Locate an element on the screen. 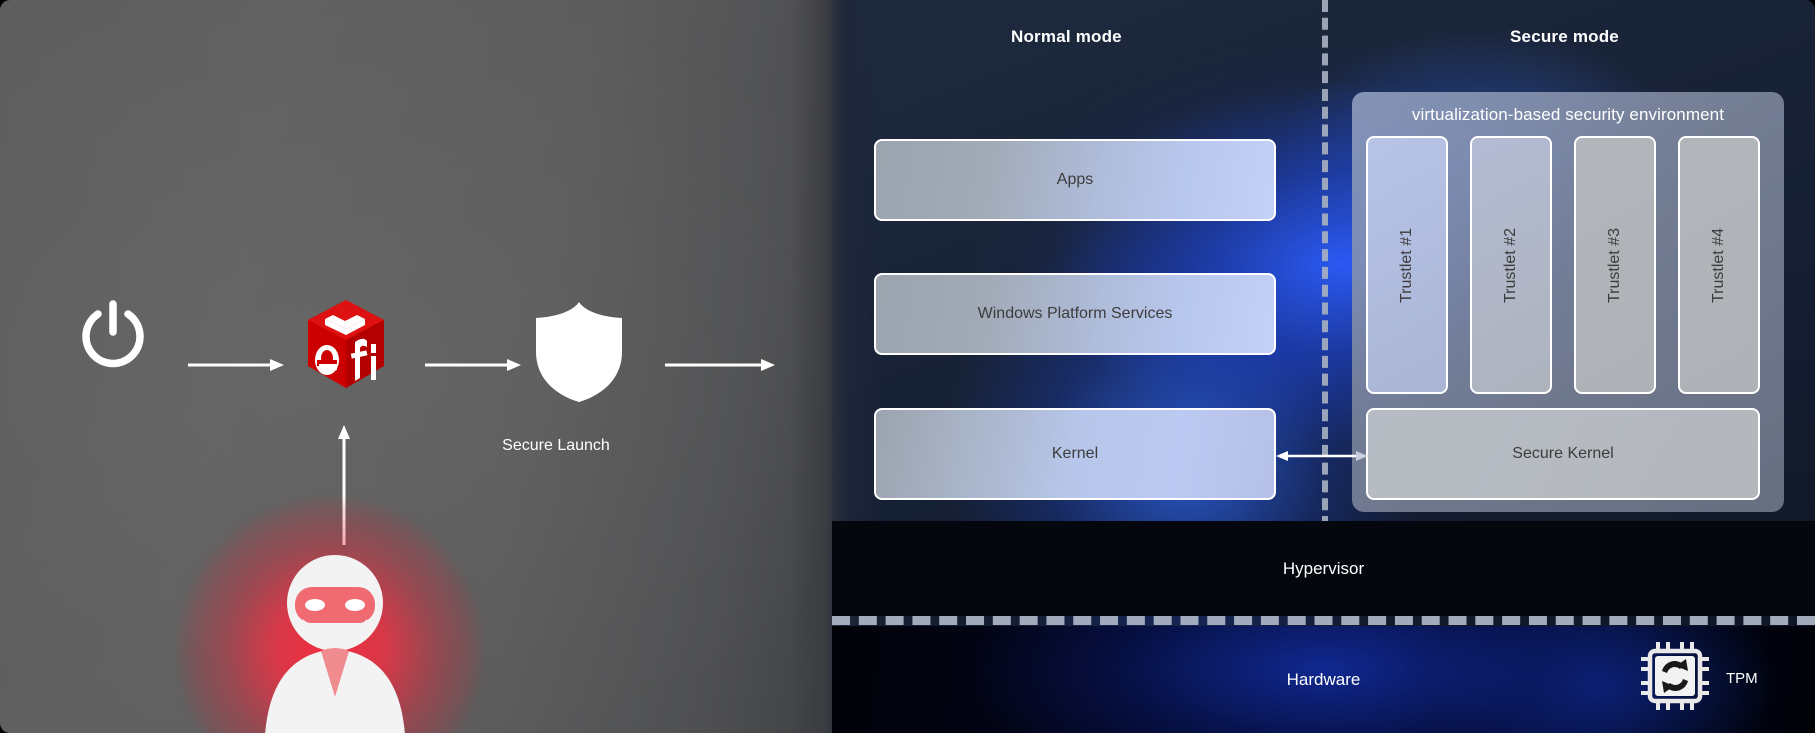  secure-kernel-label: Secure Kernel is located at coordinates (1563, 453).